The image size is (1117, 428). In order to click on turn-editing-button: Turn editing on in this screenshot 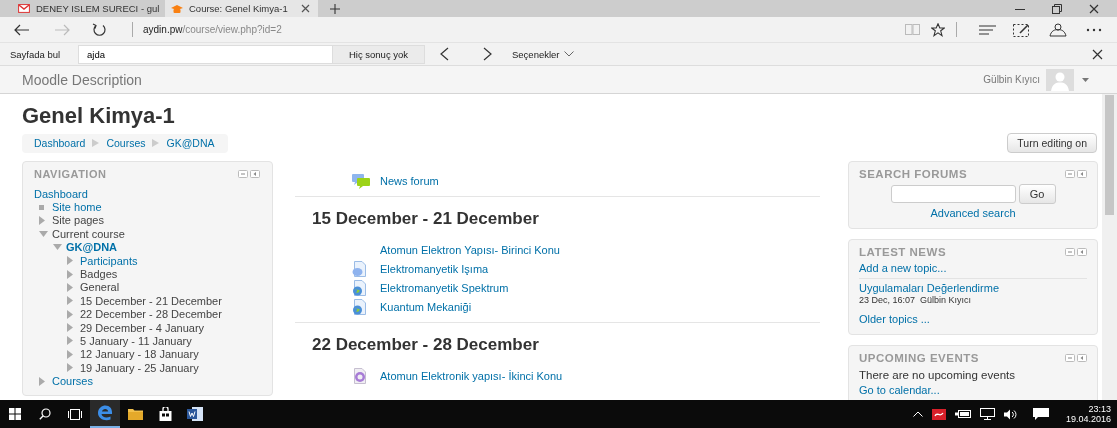, I will do `click(1052, 143)`.